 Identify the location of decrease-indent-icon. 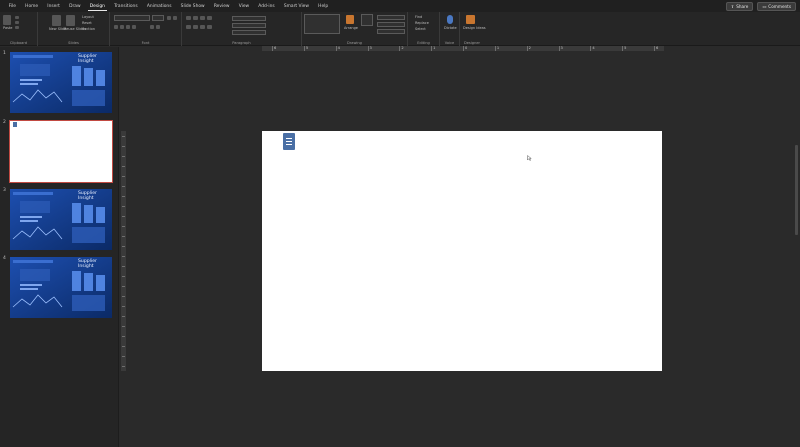
(202, 18).